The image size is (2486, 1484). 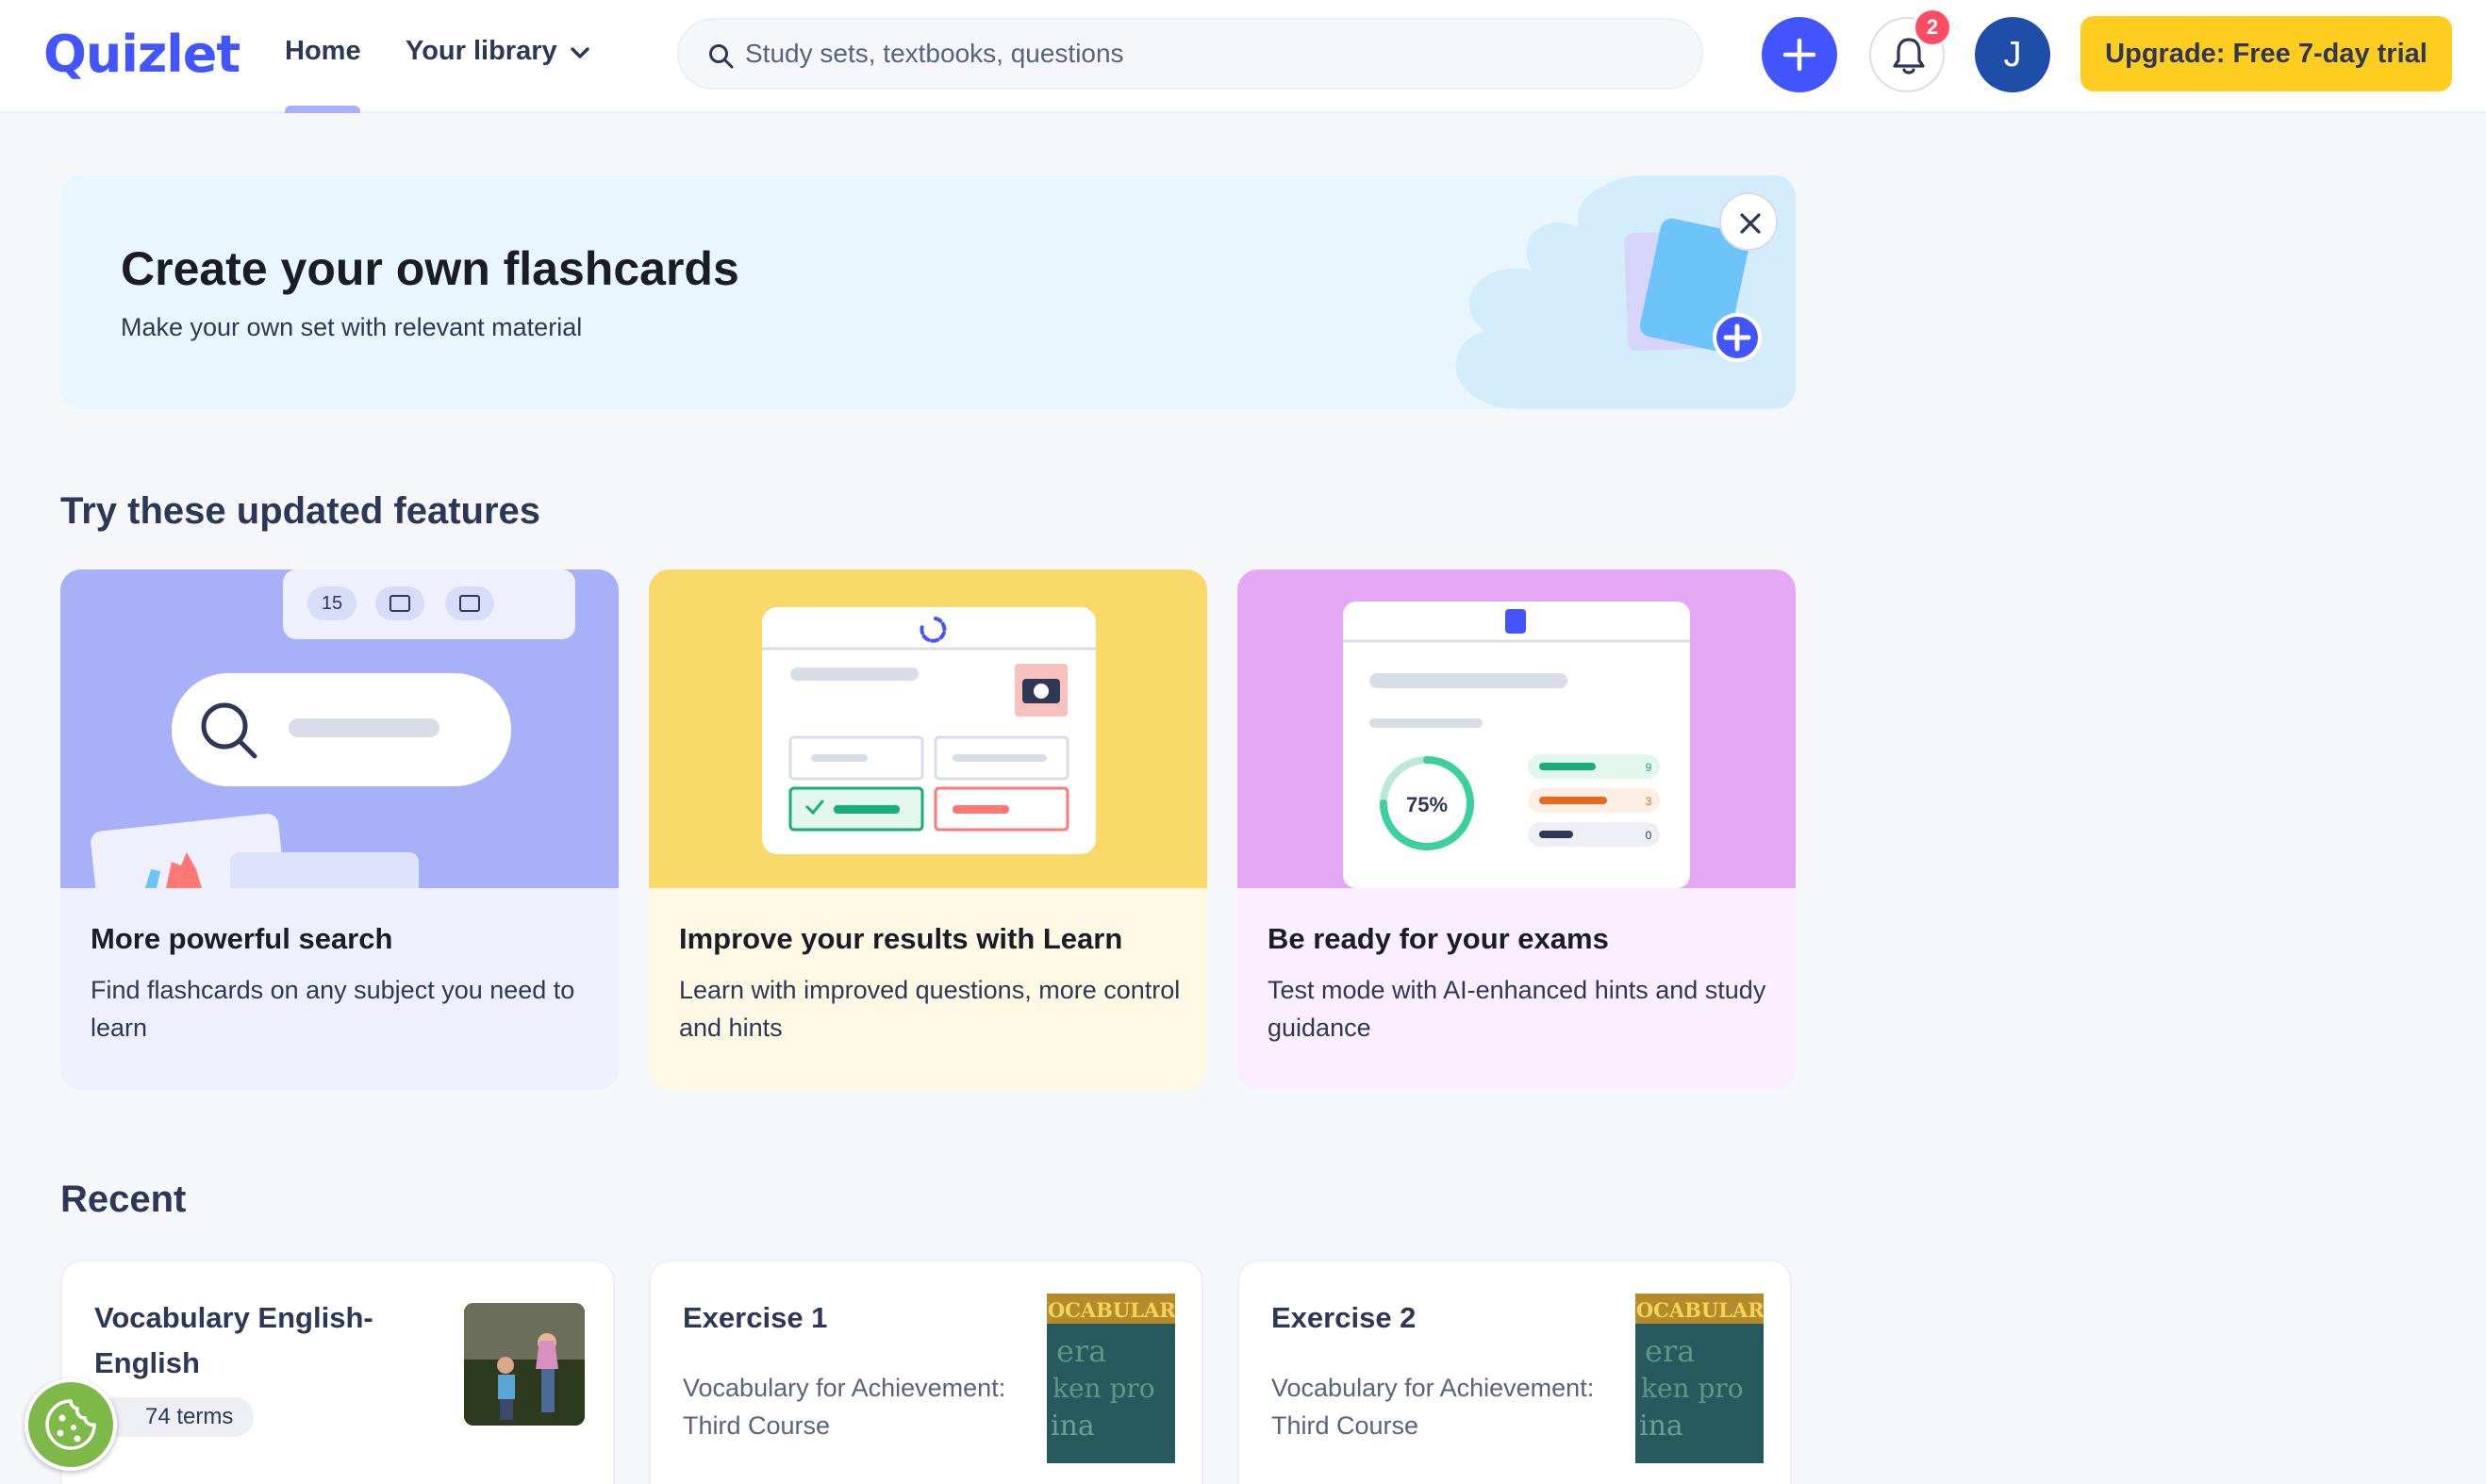 What do you see at coordinates (1649, 767) in the screenshot?
I see `exam-stat-correct: 9` at bounding box center [1649, 767].